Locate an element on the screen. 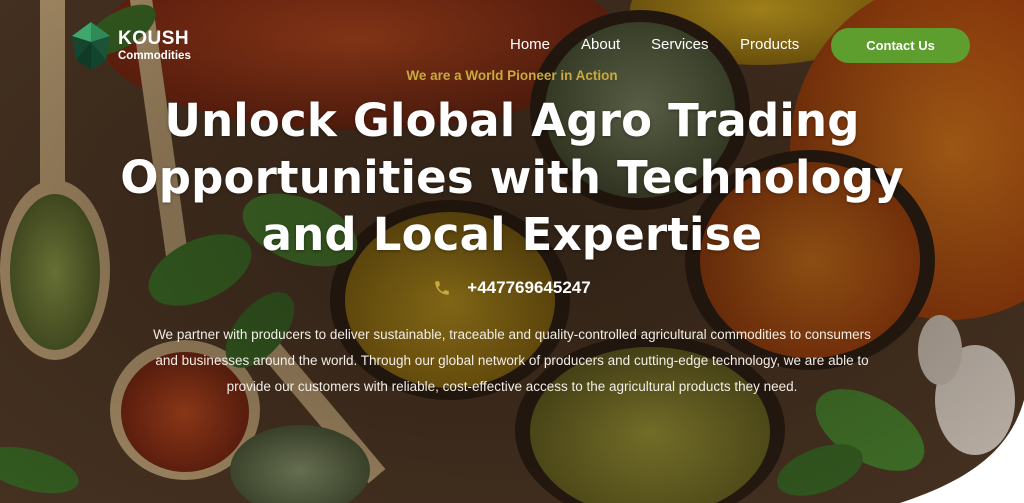 The image size is (1024, 503). nav-products: Products is located at coordinates (769, 44).